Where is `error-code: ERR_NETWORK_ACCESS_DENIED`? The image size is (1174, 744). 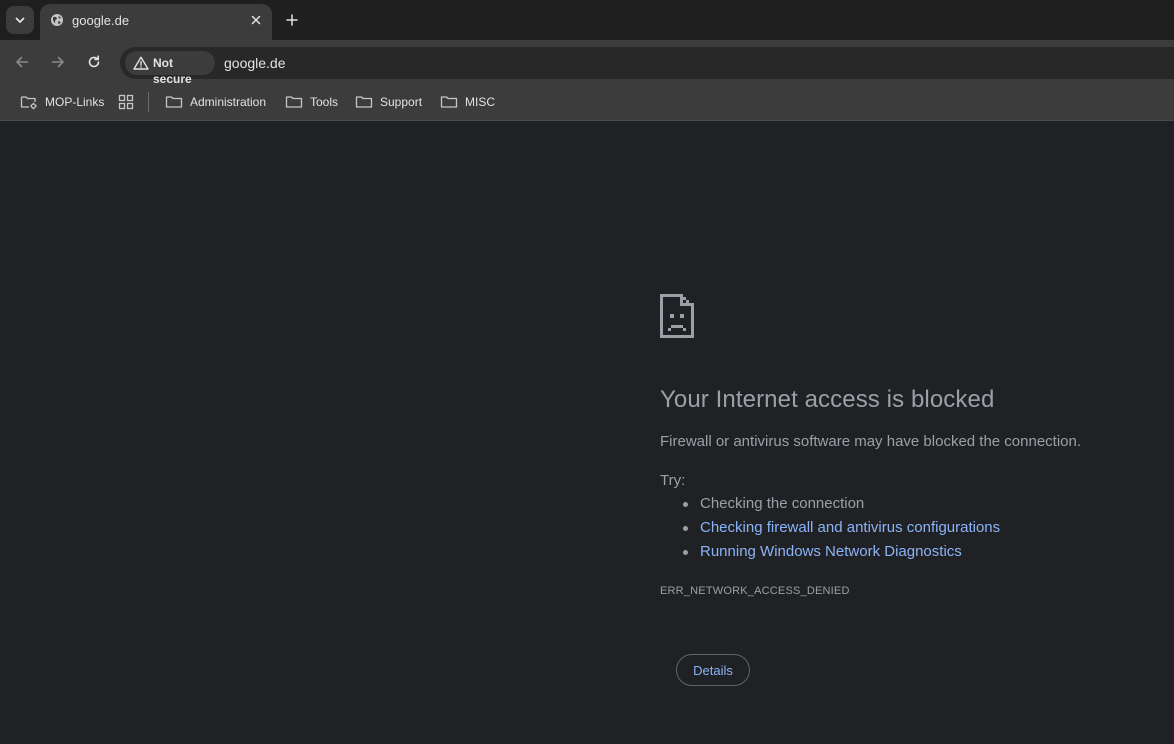
error-code: ERR_NETWORK_ACCESS_DENIED is located at coordinates (755, 591).